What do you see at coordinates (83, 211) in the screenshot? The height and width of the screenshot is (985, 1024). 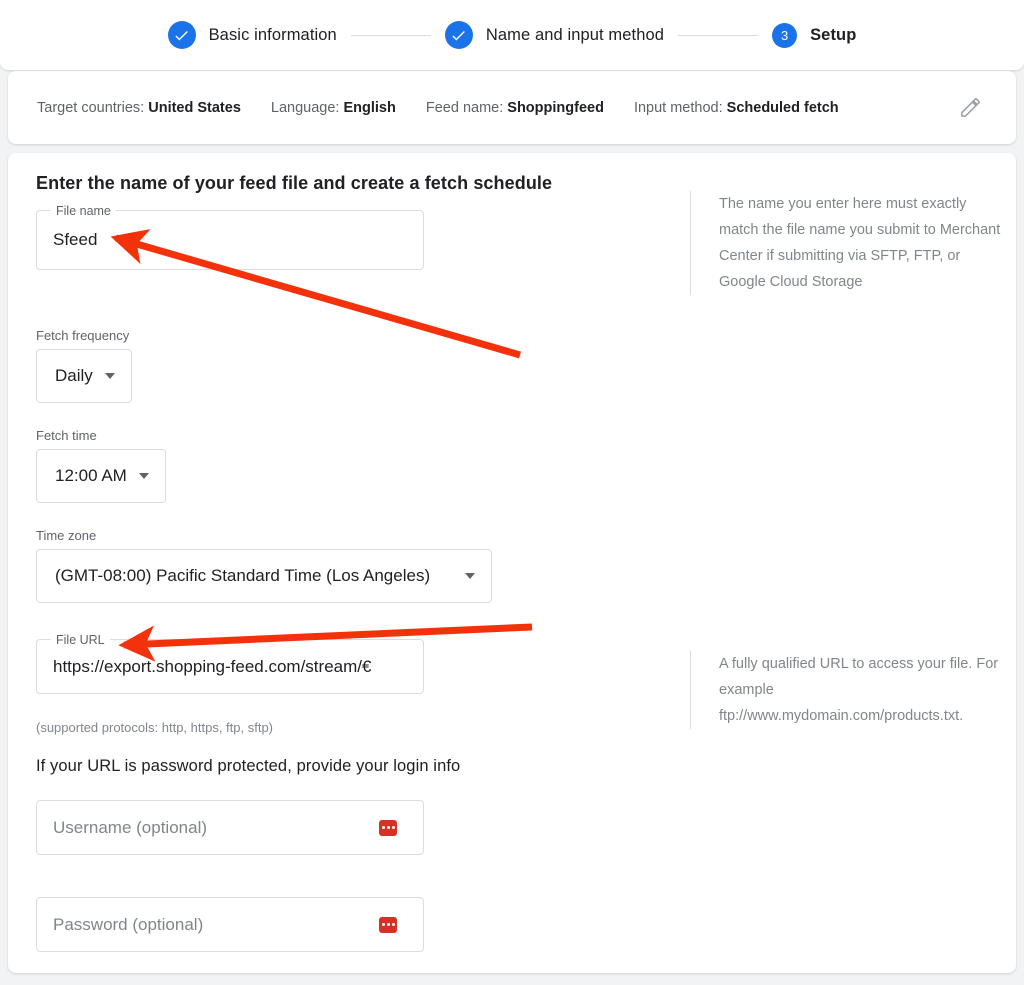 I see `file-name-label: File name` at bounding box center [83, 211].